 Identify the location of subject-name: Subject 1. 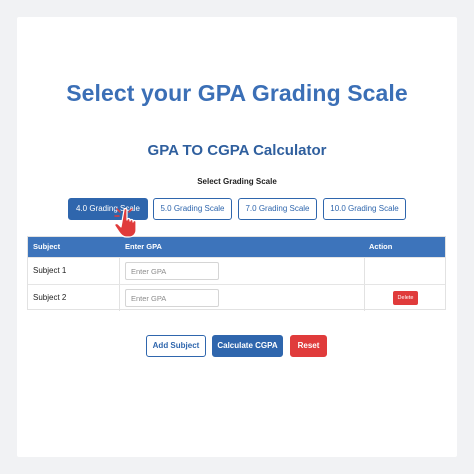
(50, 270).